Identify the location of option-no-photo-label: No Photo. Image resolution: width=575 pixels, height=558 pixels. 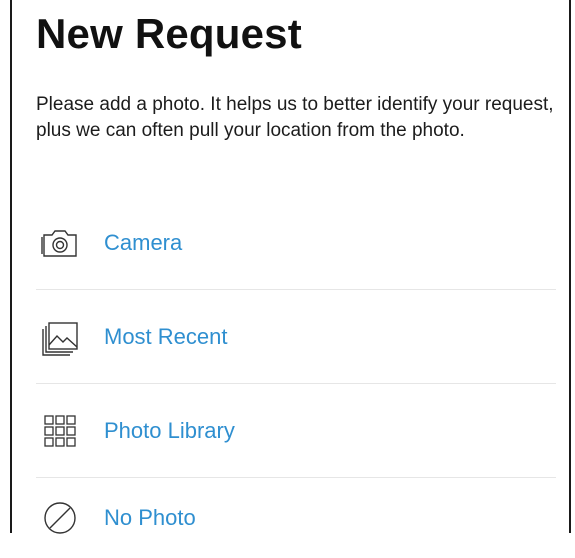
(150, 517).